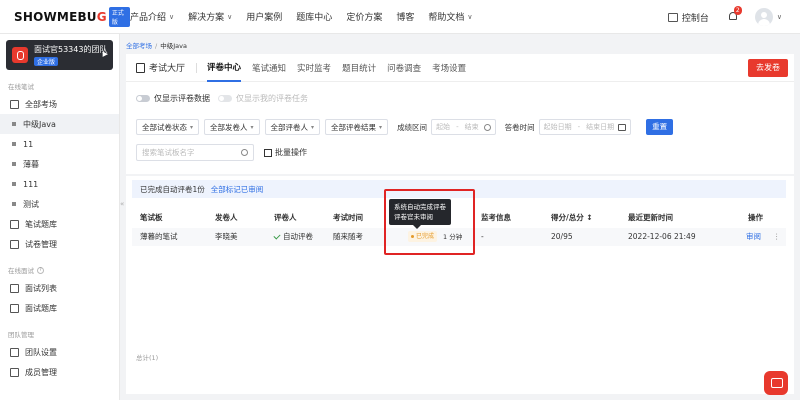  What do you see at coordinates (724, 17) in the screenshot?
I see `top-right-tools: 控制台 2 ∨` at bounding box center [724, 17].